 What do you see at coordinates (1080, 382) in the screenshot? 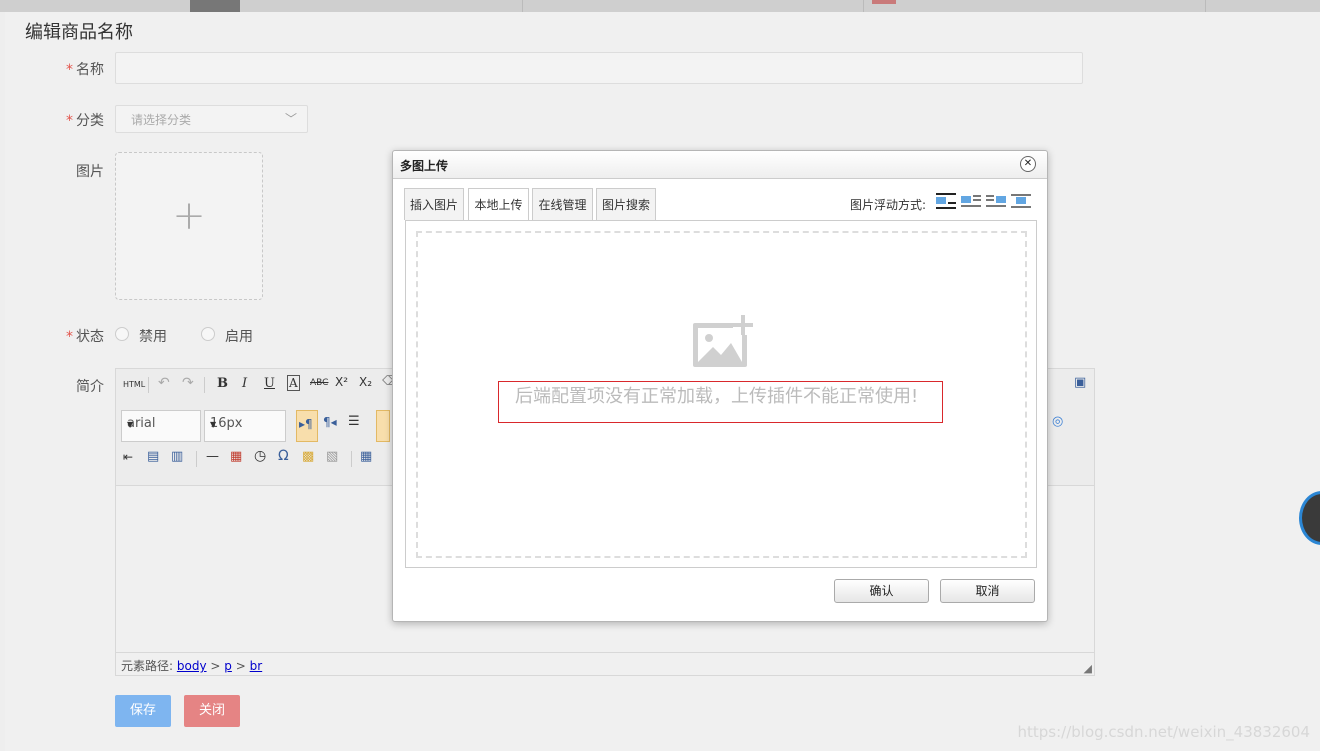
I see `preview-icon: ▣` at bounding box center [1080, 382].